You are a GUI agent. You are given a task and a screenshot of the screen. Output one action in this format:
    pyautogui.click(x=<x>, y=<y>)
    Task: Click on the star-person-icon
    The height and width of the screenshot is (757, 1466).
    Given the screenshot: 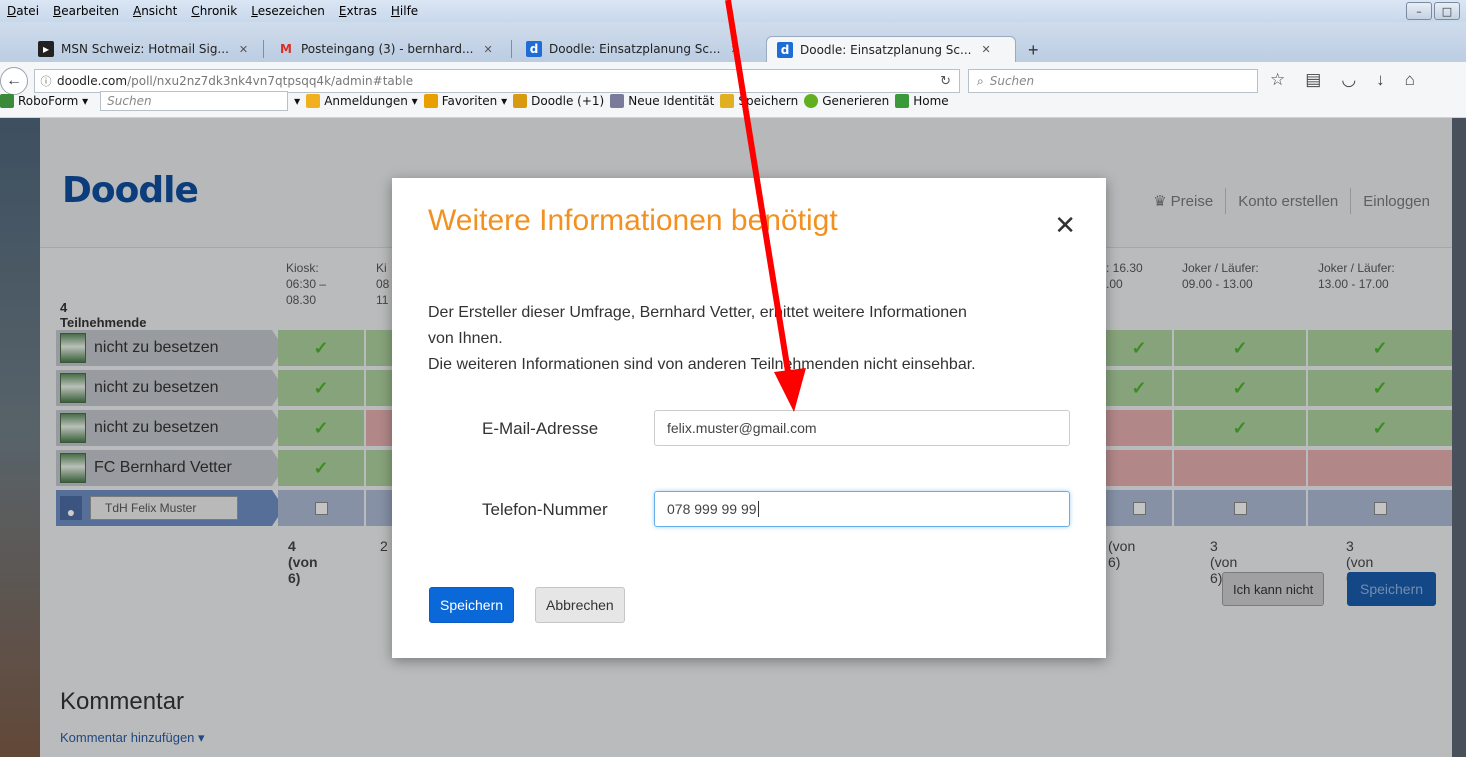 What is the action you would take?
    pyautogui.click(x=520, y=101)
    